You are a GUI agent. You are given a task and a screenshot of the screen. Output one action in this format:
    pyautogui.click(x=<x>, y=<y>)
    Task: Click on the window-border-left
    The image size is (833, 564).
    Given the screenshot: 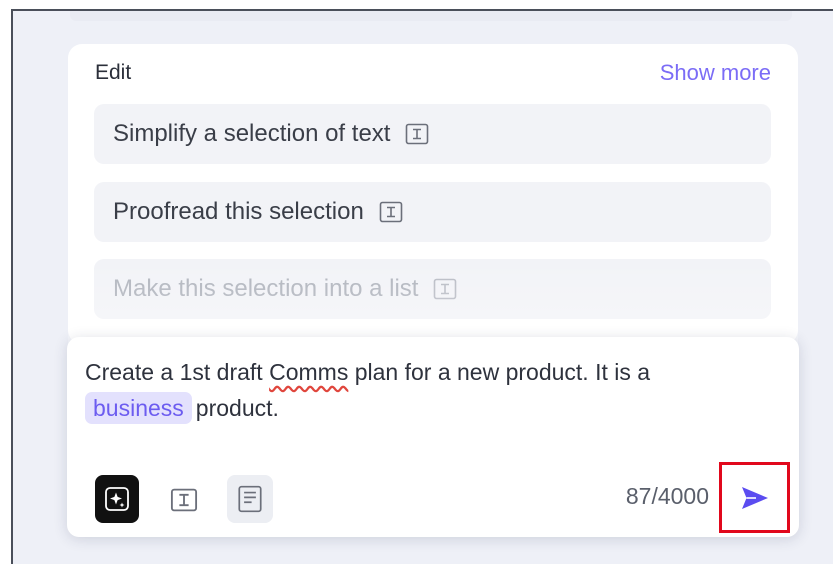 What is the action you would take?
    pyautogui.click(x=6, y=282)
    